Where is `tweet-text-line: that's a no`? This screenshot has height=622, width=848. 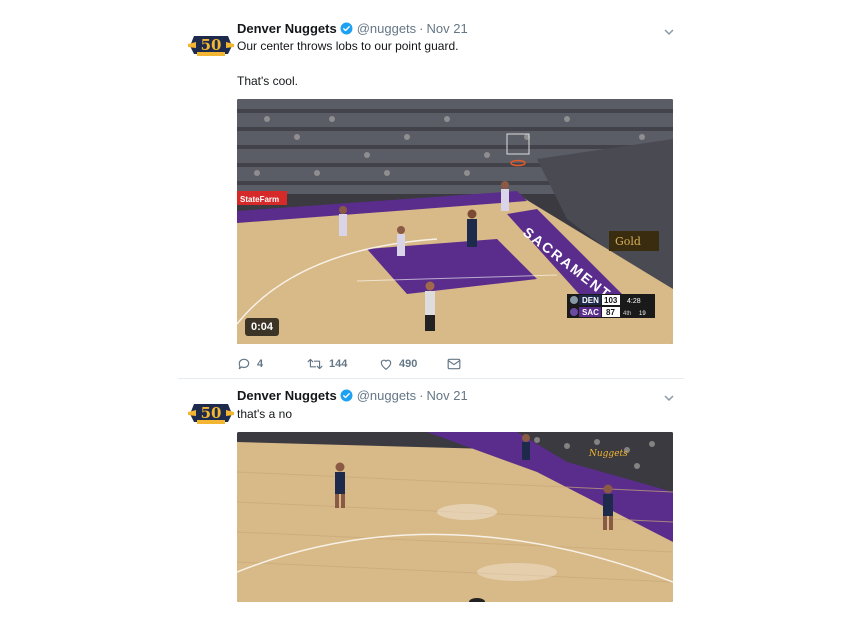 tweet-text-line: that's a no is located at coordinates (264, 414).